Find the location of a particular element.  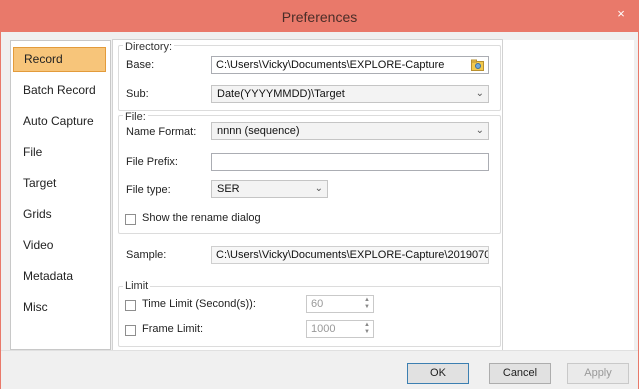

sub-folder-value: Date(YYYYMMDD)\Target is located at coordinates (281, 94).